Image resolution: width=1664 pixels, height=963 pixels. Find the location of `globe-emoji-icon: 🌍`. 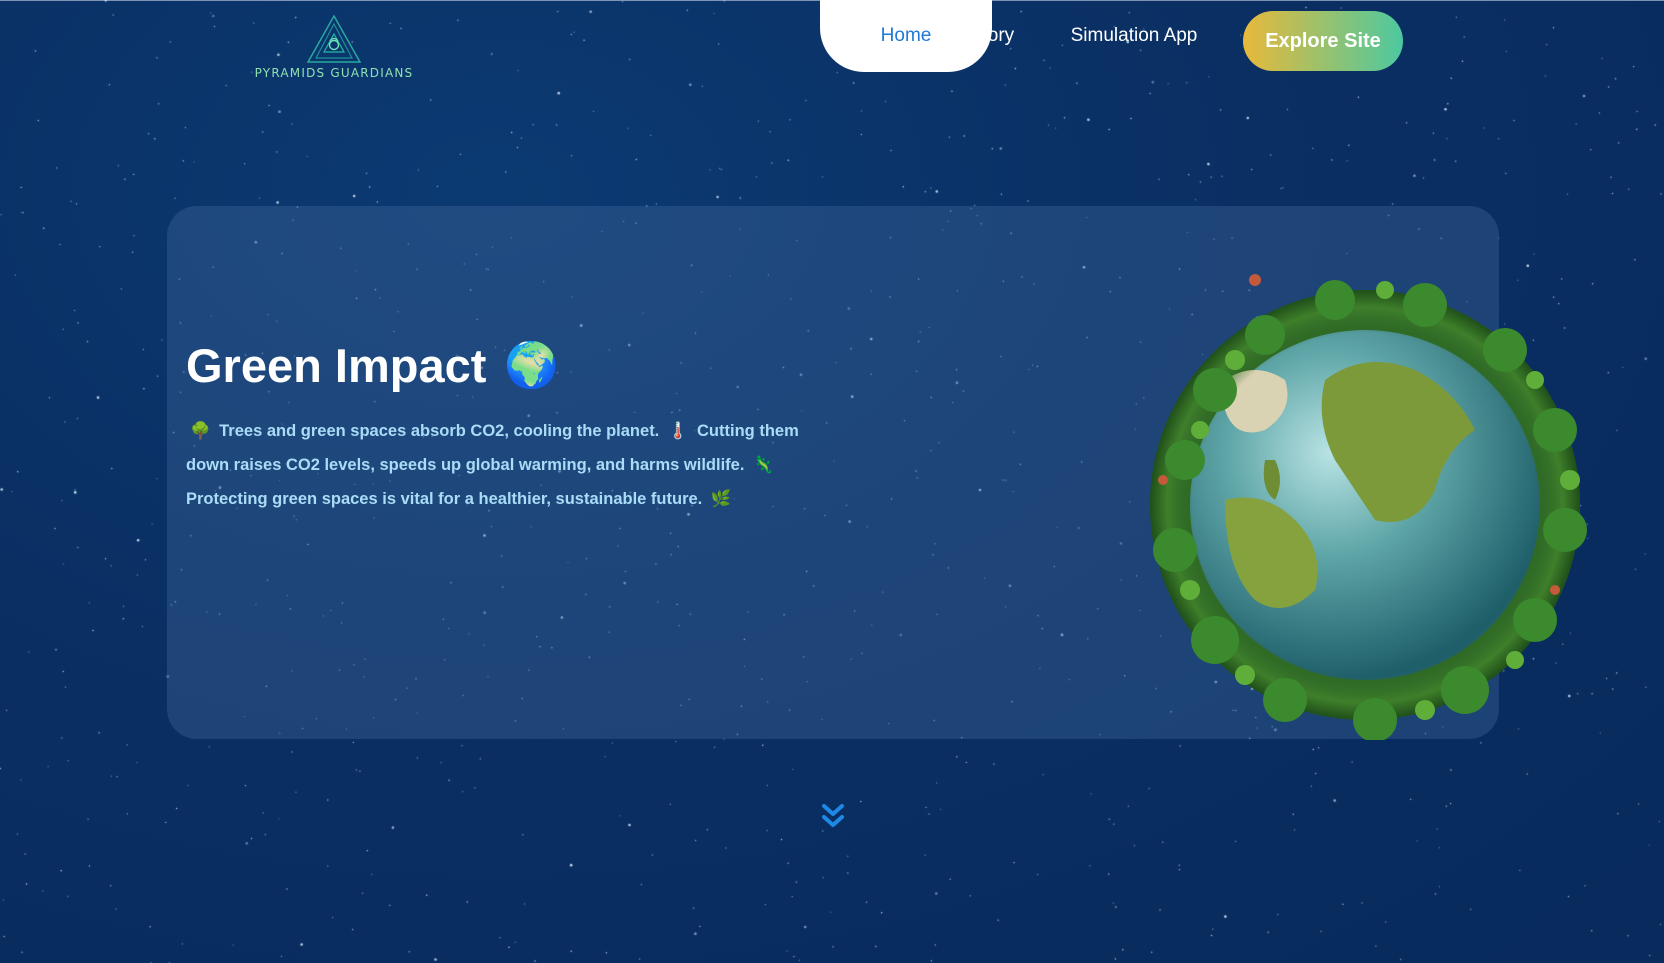

globe-emoji-icon: 🌍 is located at coordinates (532, 365).